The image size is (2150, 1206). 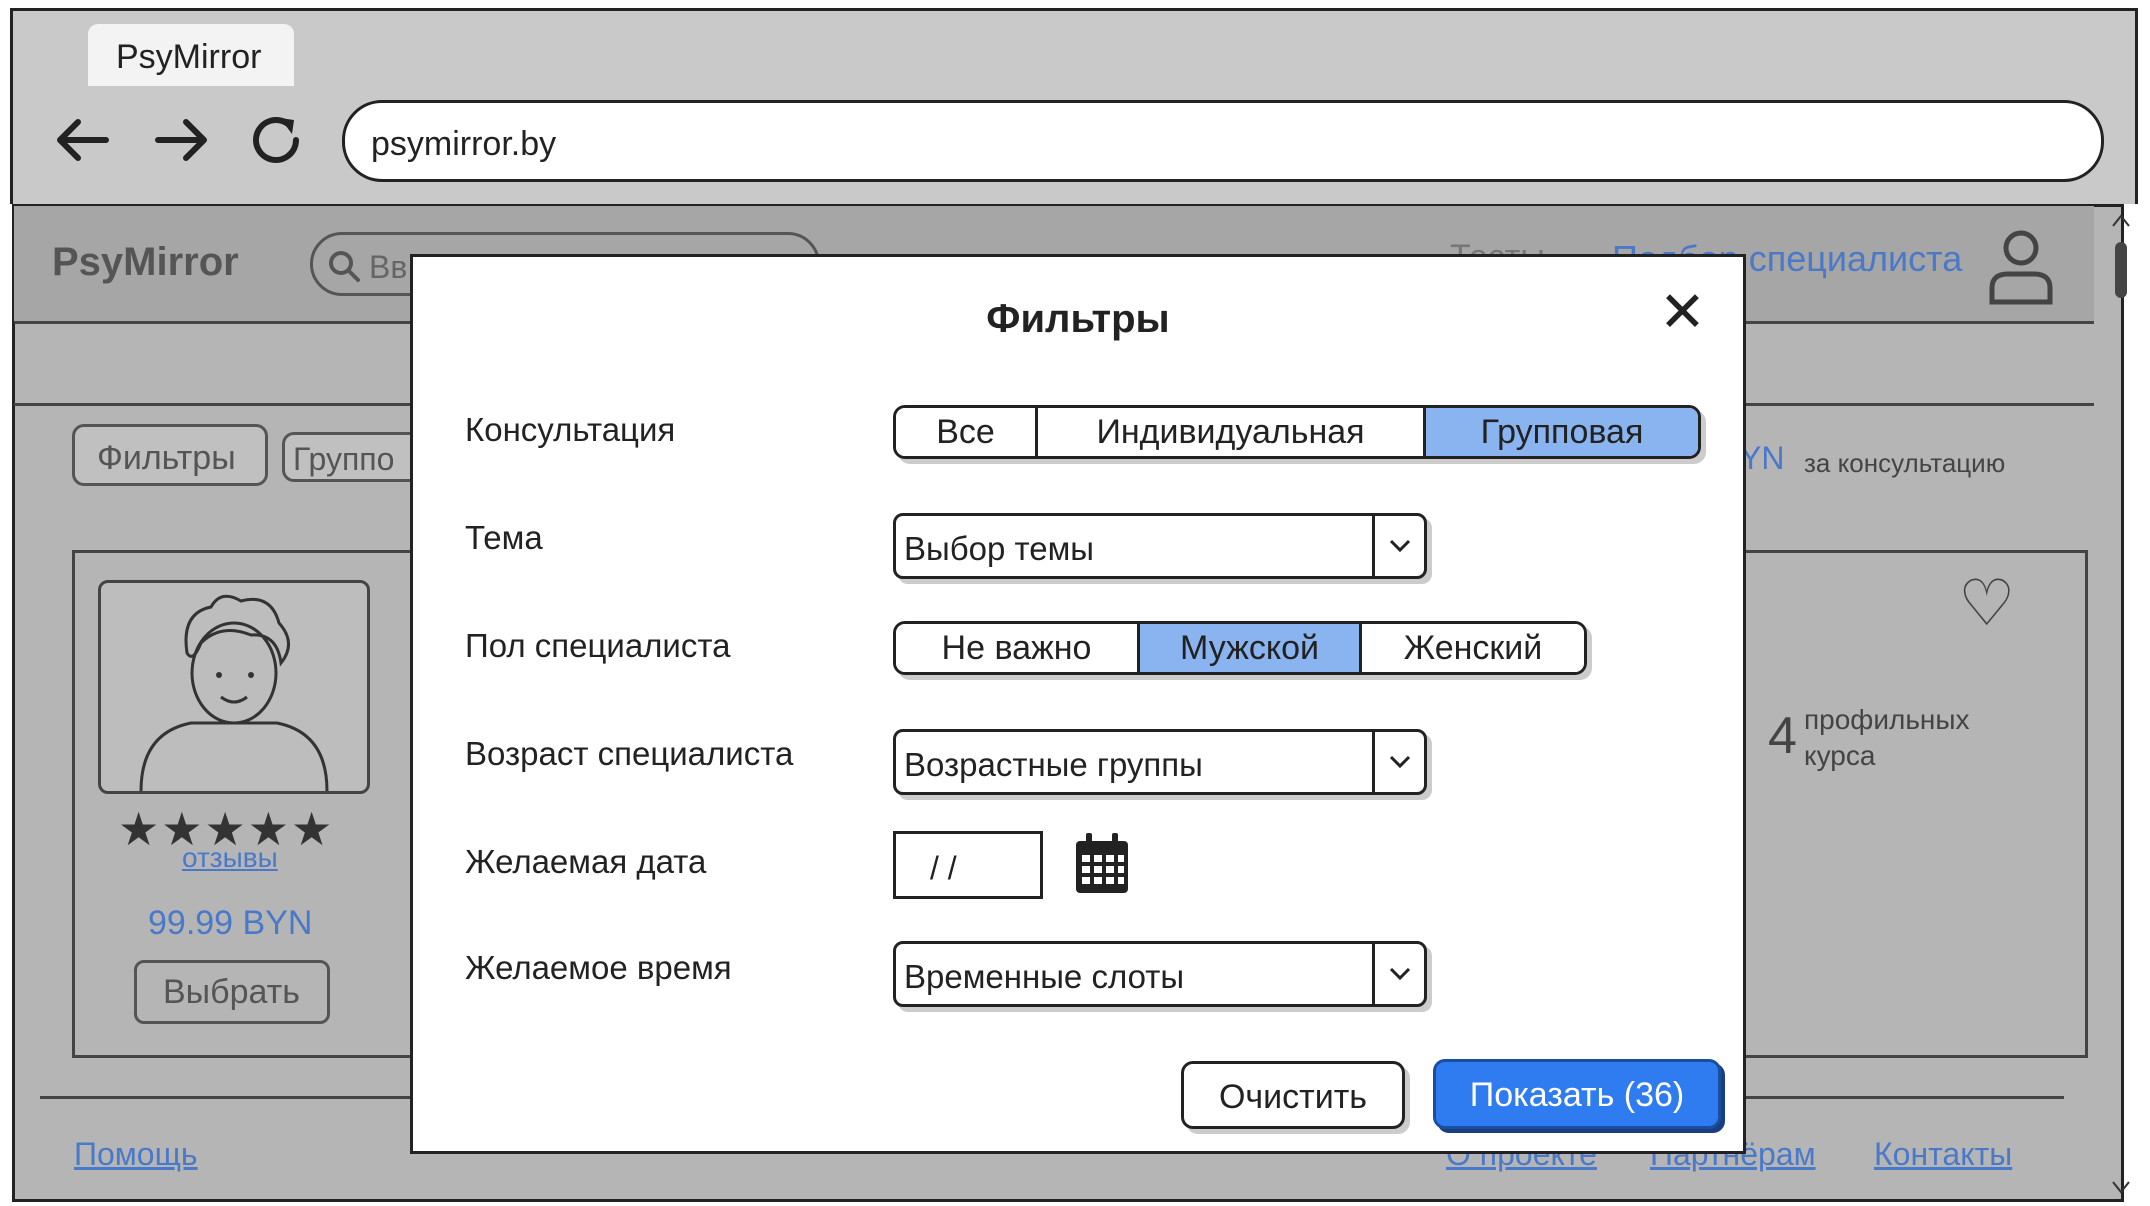 I want to click on date-label: Желаемая дата, so click(x=586, y=861).